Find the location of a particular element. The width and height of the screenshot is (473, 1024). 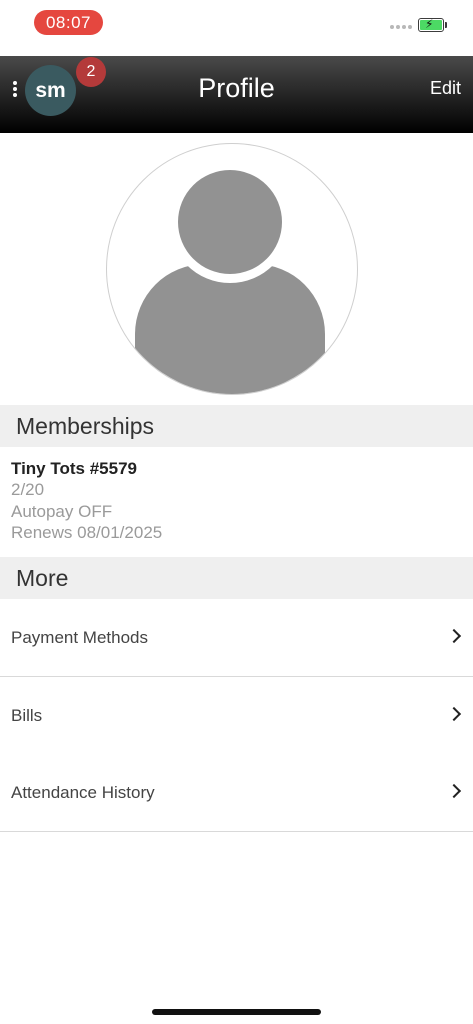

memberships-section-header: Memberships is located at coordinates (236, 426).